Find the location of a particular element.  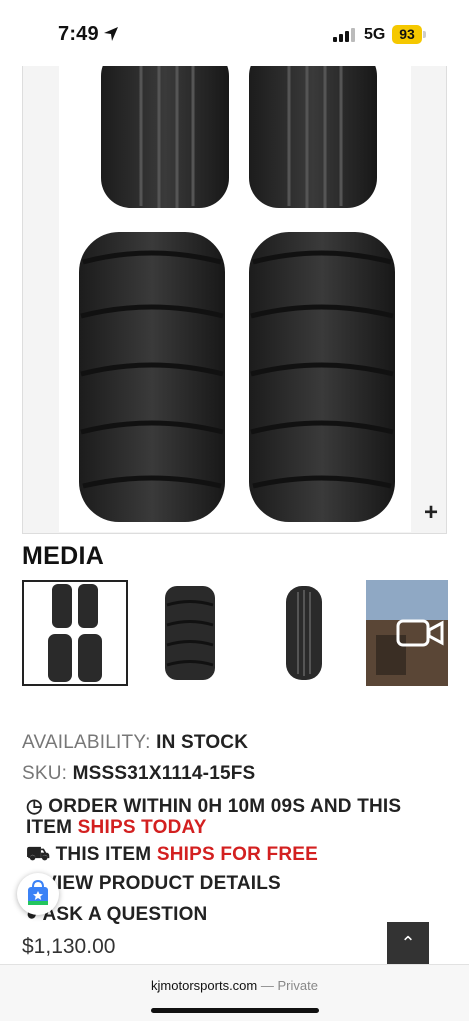

ships-free-text: SHIPS FOR FREE is located at coordinates (237, 854).